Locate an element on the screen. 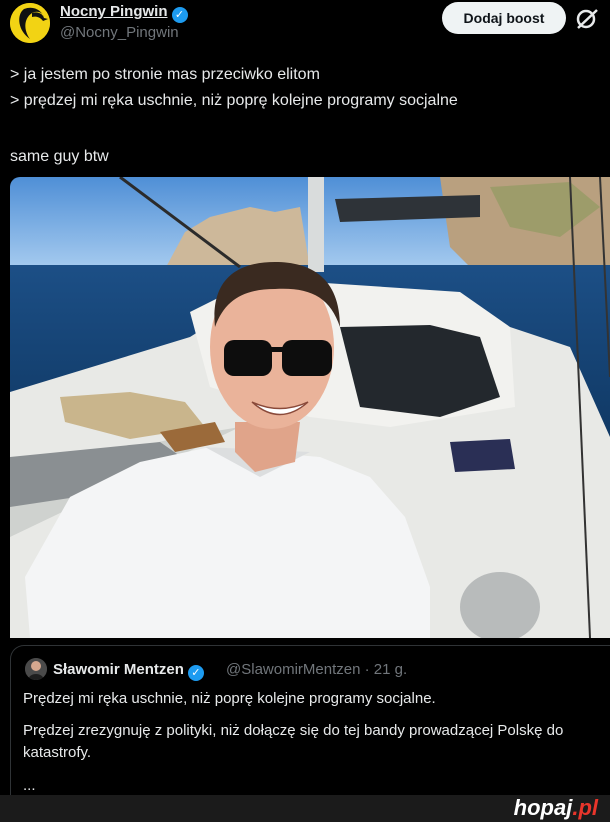 This screenshot has width=610, height=822. grok-slash-icon is located at coordinates (588, 19).